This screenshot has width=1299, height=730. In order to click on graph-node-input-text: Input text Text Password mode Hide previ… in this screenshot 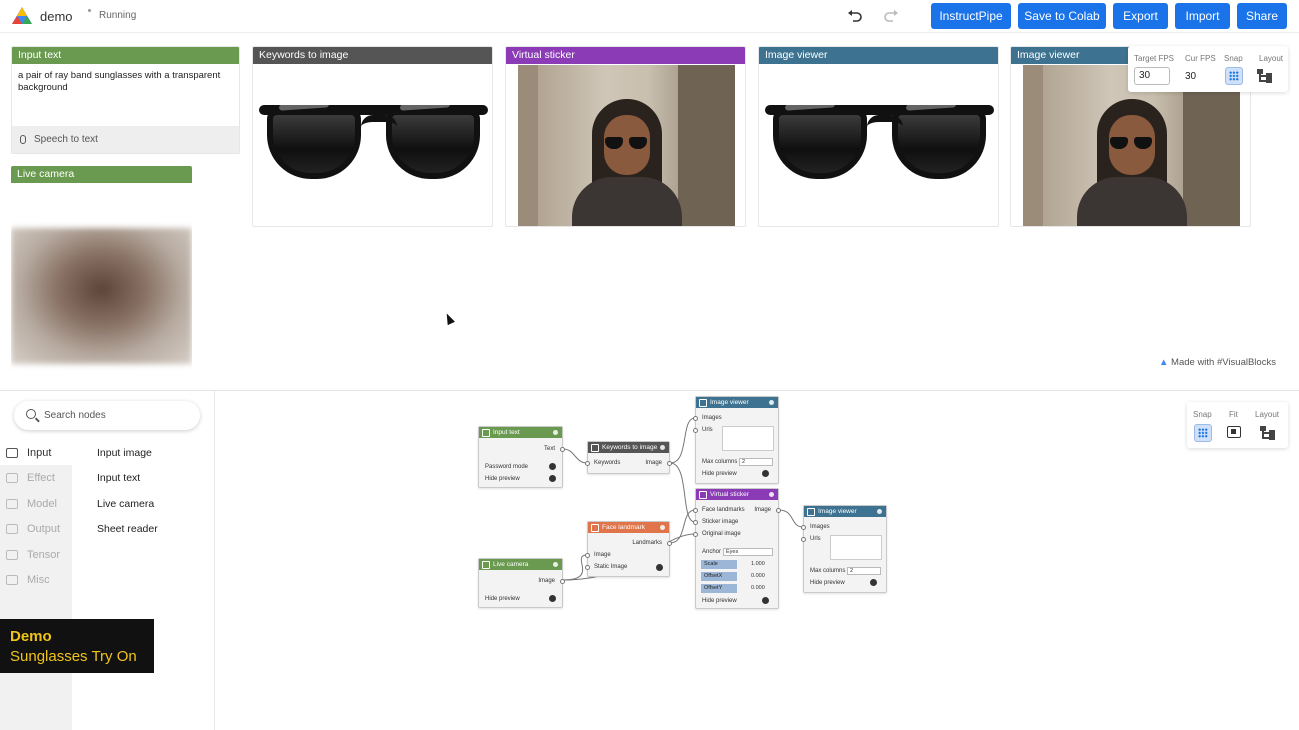, I will do `click(521, 457)`.